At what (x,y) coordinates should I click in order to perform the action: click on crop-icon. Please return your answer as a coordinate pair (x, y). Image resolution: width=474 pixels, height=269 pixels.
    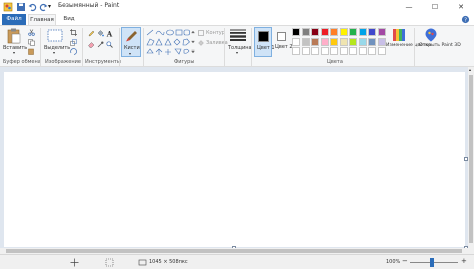
    Looking at the image, I should click on (73, 32).